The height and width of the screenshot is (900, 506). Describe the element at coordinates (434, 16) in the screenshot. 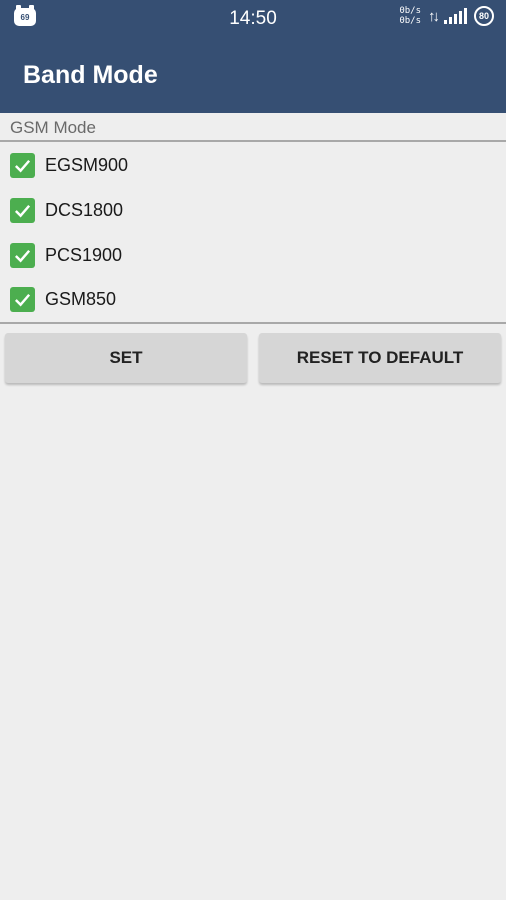

I see `data-transfer-icon: ↑↓` at that location.